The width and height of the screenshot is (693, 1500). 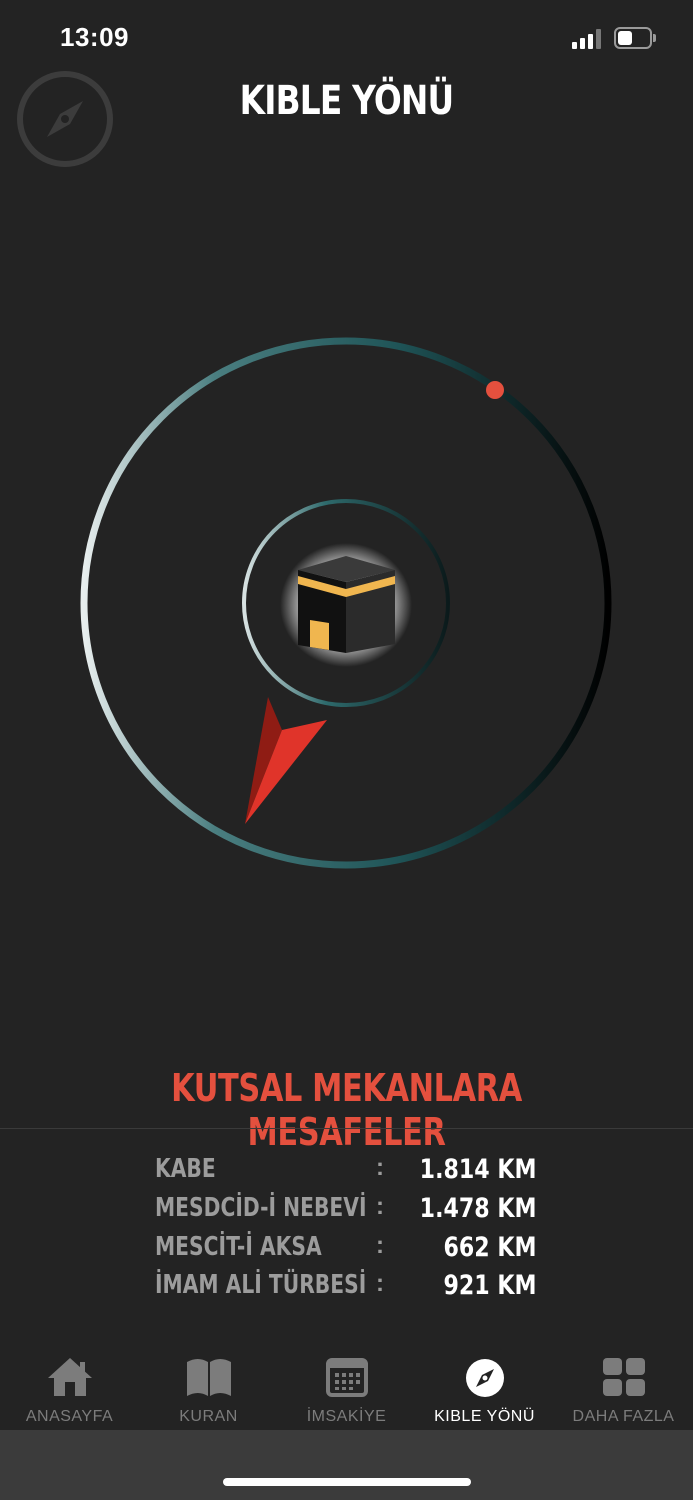 I want to click on compass-icon, so click(x=484, y=1378).